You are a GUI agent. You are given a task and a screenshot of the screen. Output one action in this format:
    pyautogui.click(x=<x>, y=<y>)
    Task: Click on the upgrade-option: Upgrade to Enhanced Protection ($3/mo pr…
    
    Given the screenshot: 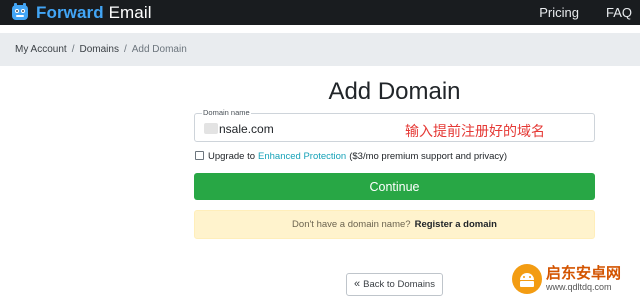 What is the action you would take?
    pyautogui.click(x=351, y=156)
    